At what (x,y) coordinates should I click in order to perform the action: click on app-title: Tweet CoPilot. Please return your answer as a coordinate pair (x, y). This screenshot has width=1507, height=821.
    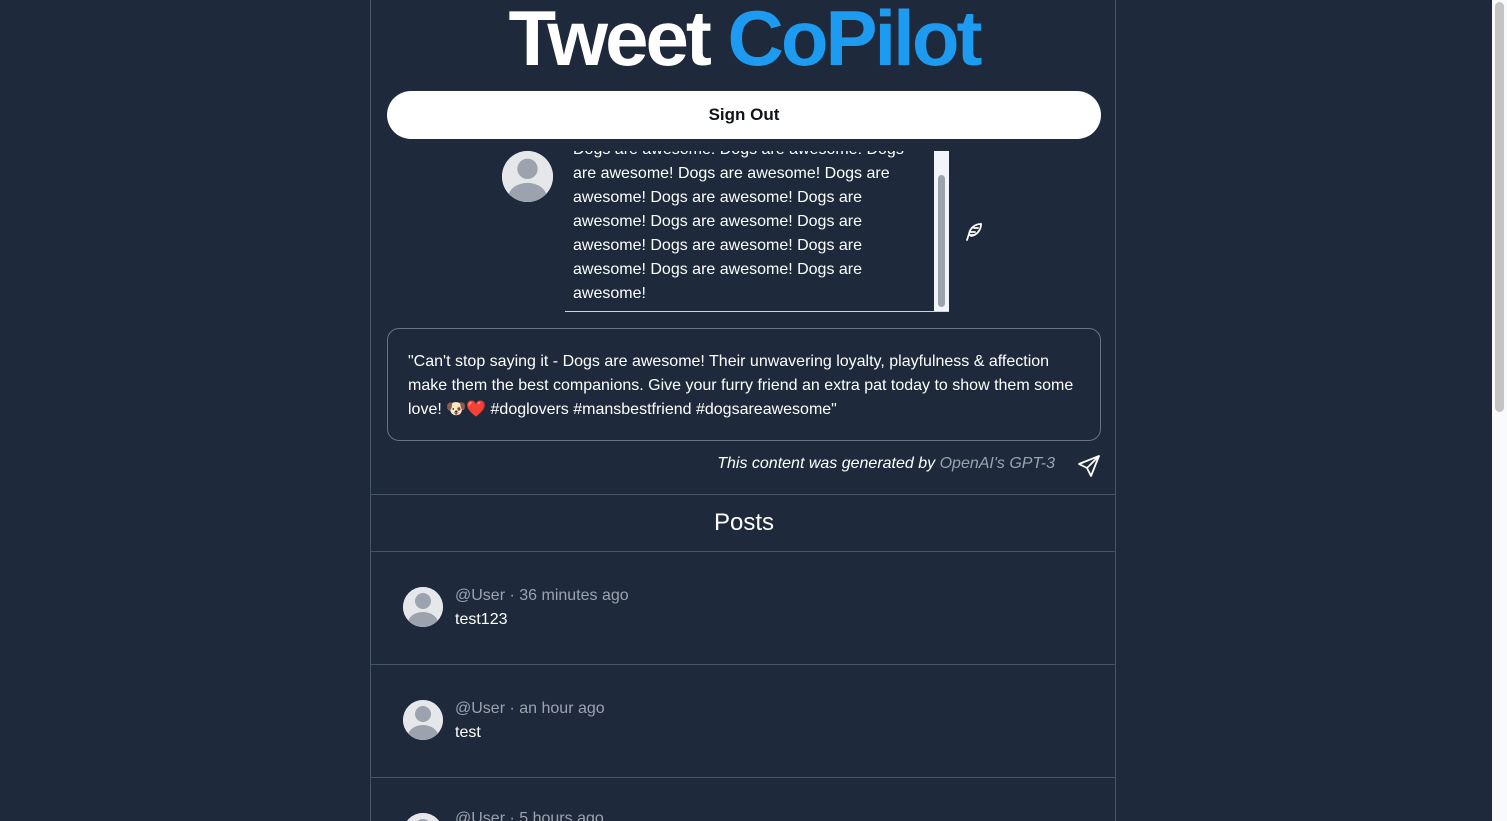
    Looking at the image, I should click on (744, 39).